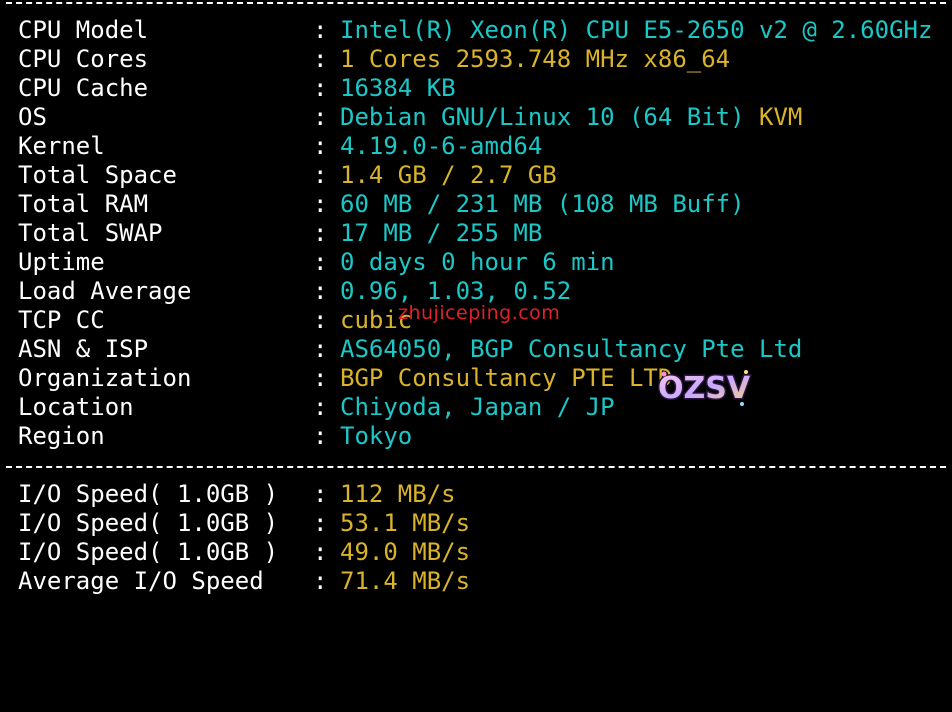  What do you see at coordinates (287, 175) in the screenshot?
I see `info-row-total-space: Total Space : 1.4 GB / 2.7 GB` at bounding box center [287, 175].